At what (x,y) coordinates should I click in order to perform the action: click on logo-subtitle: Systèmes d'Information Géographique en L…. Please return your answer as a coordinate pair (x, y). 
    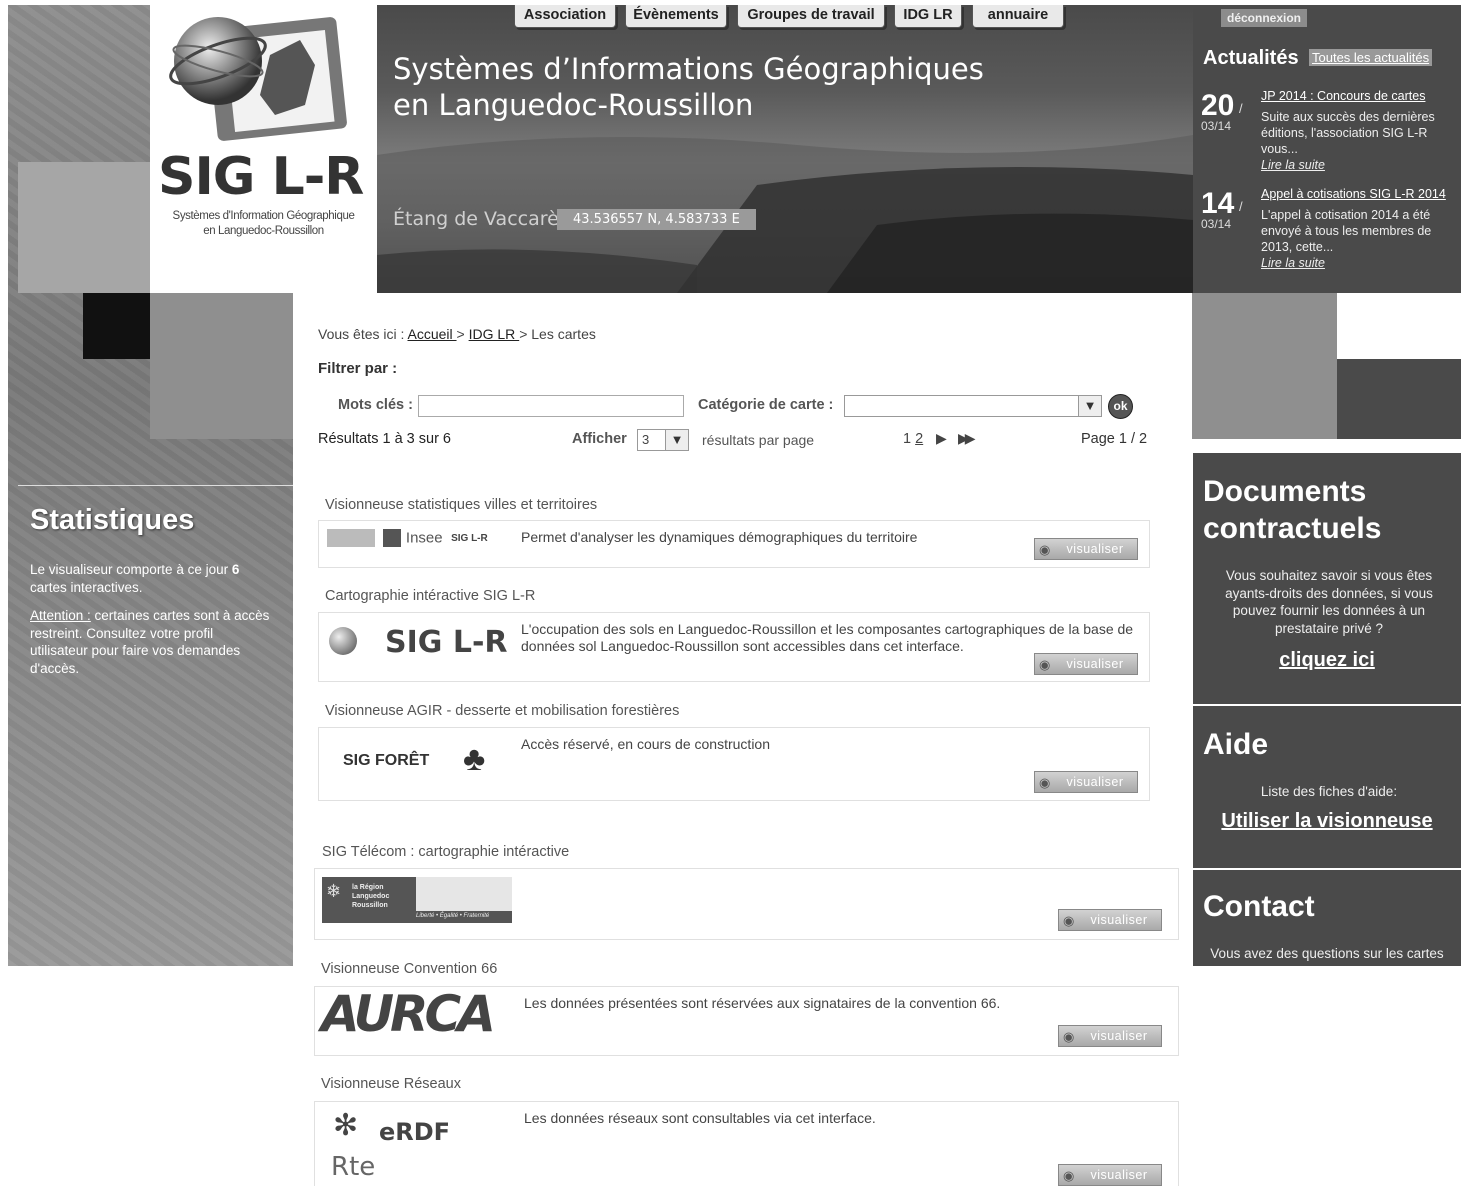
    Looking at the image, I should click on (263, 224).